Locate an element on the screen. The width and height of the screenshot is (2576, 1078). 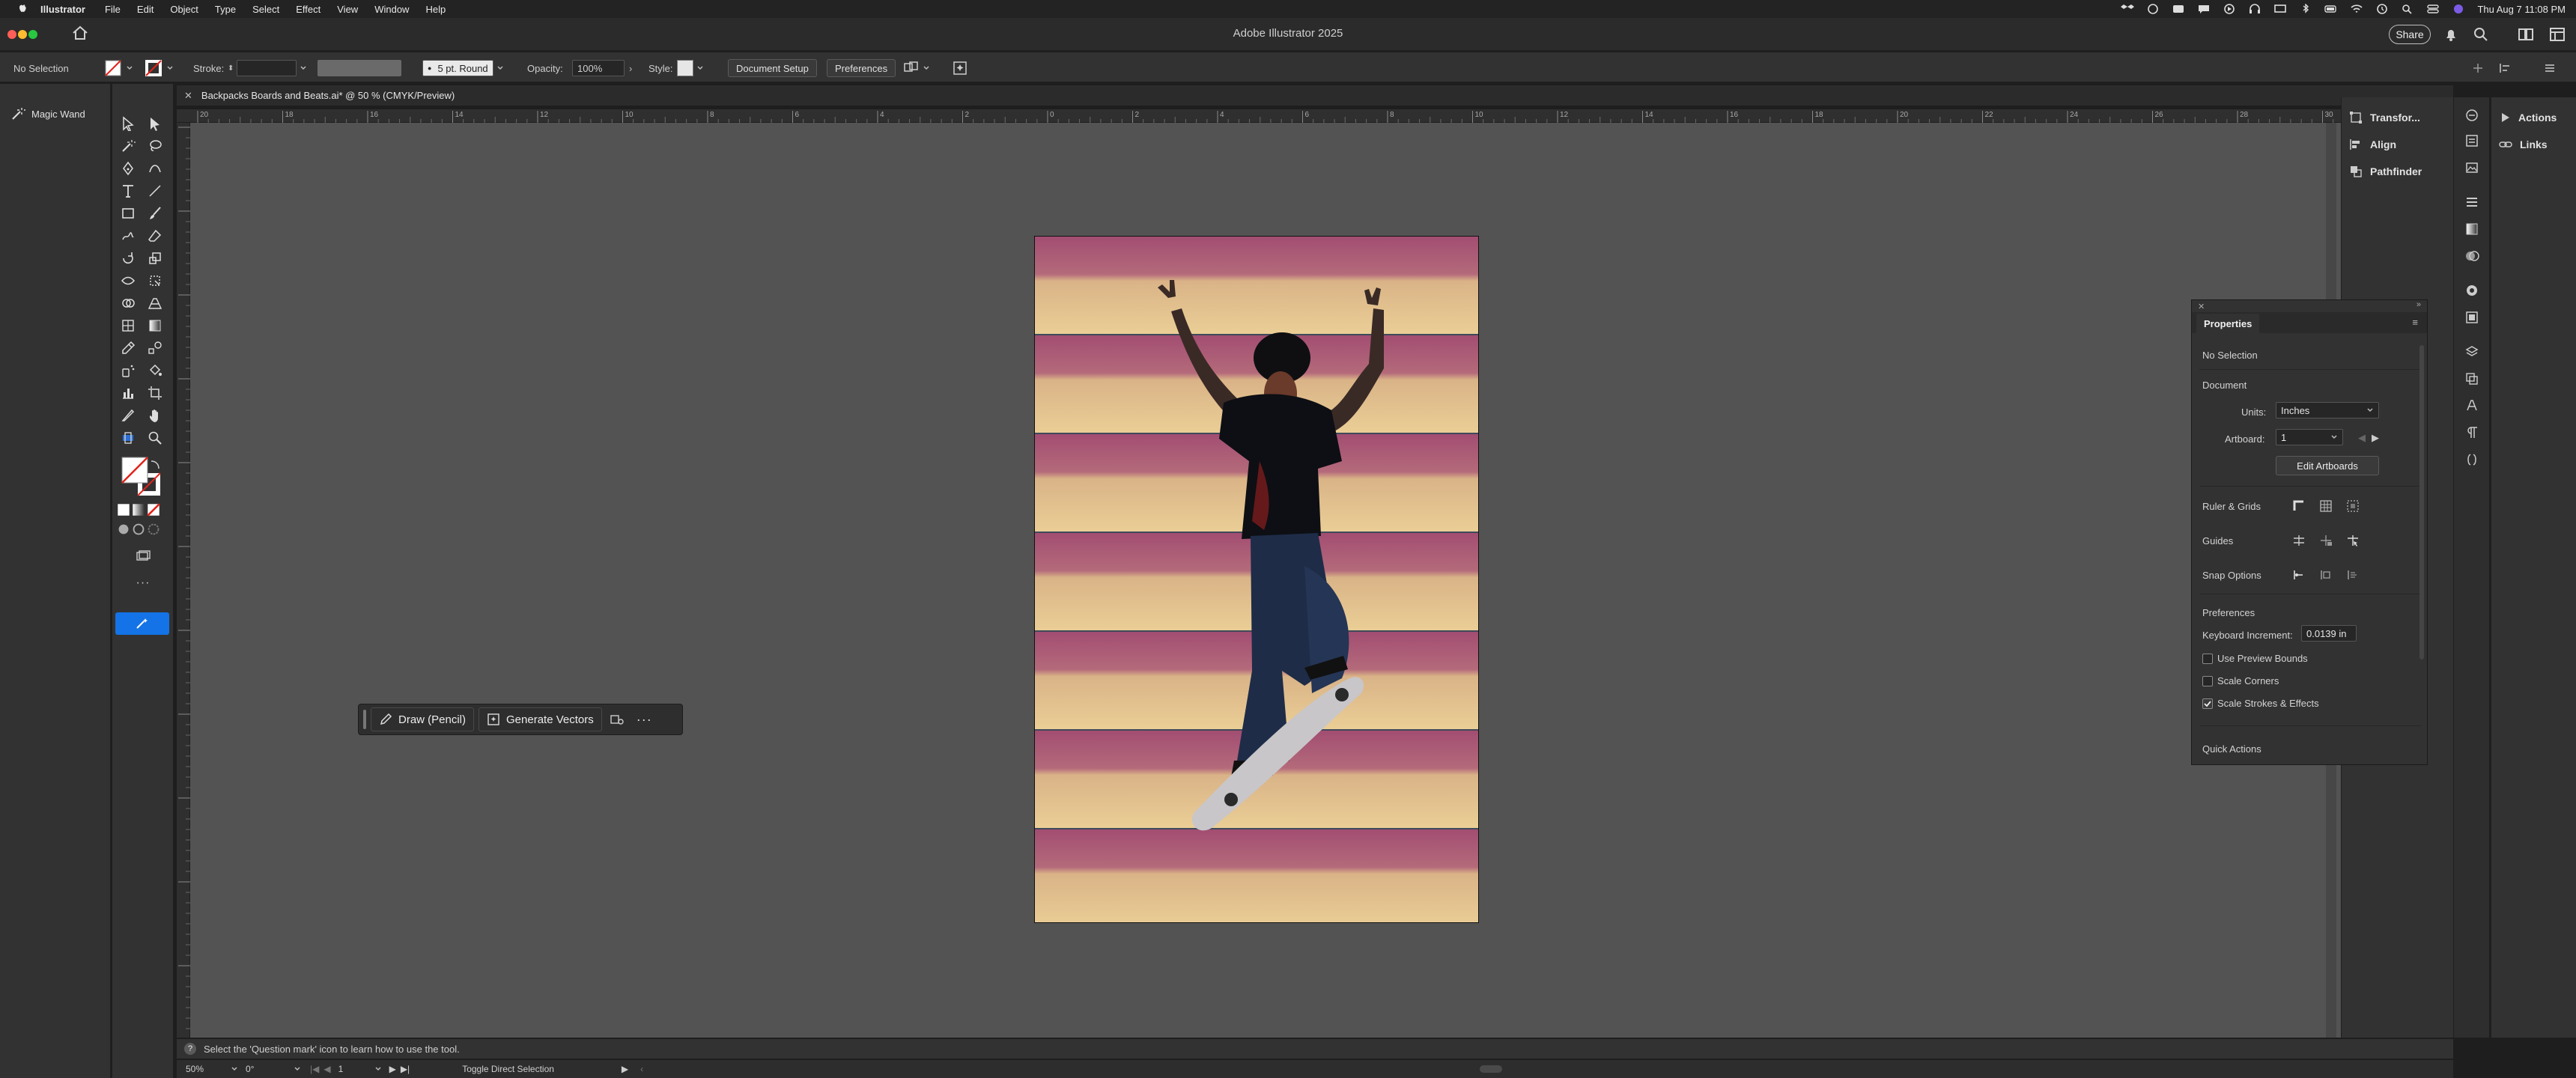
generative-icon-group is located at coordinates (961, 68).